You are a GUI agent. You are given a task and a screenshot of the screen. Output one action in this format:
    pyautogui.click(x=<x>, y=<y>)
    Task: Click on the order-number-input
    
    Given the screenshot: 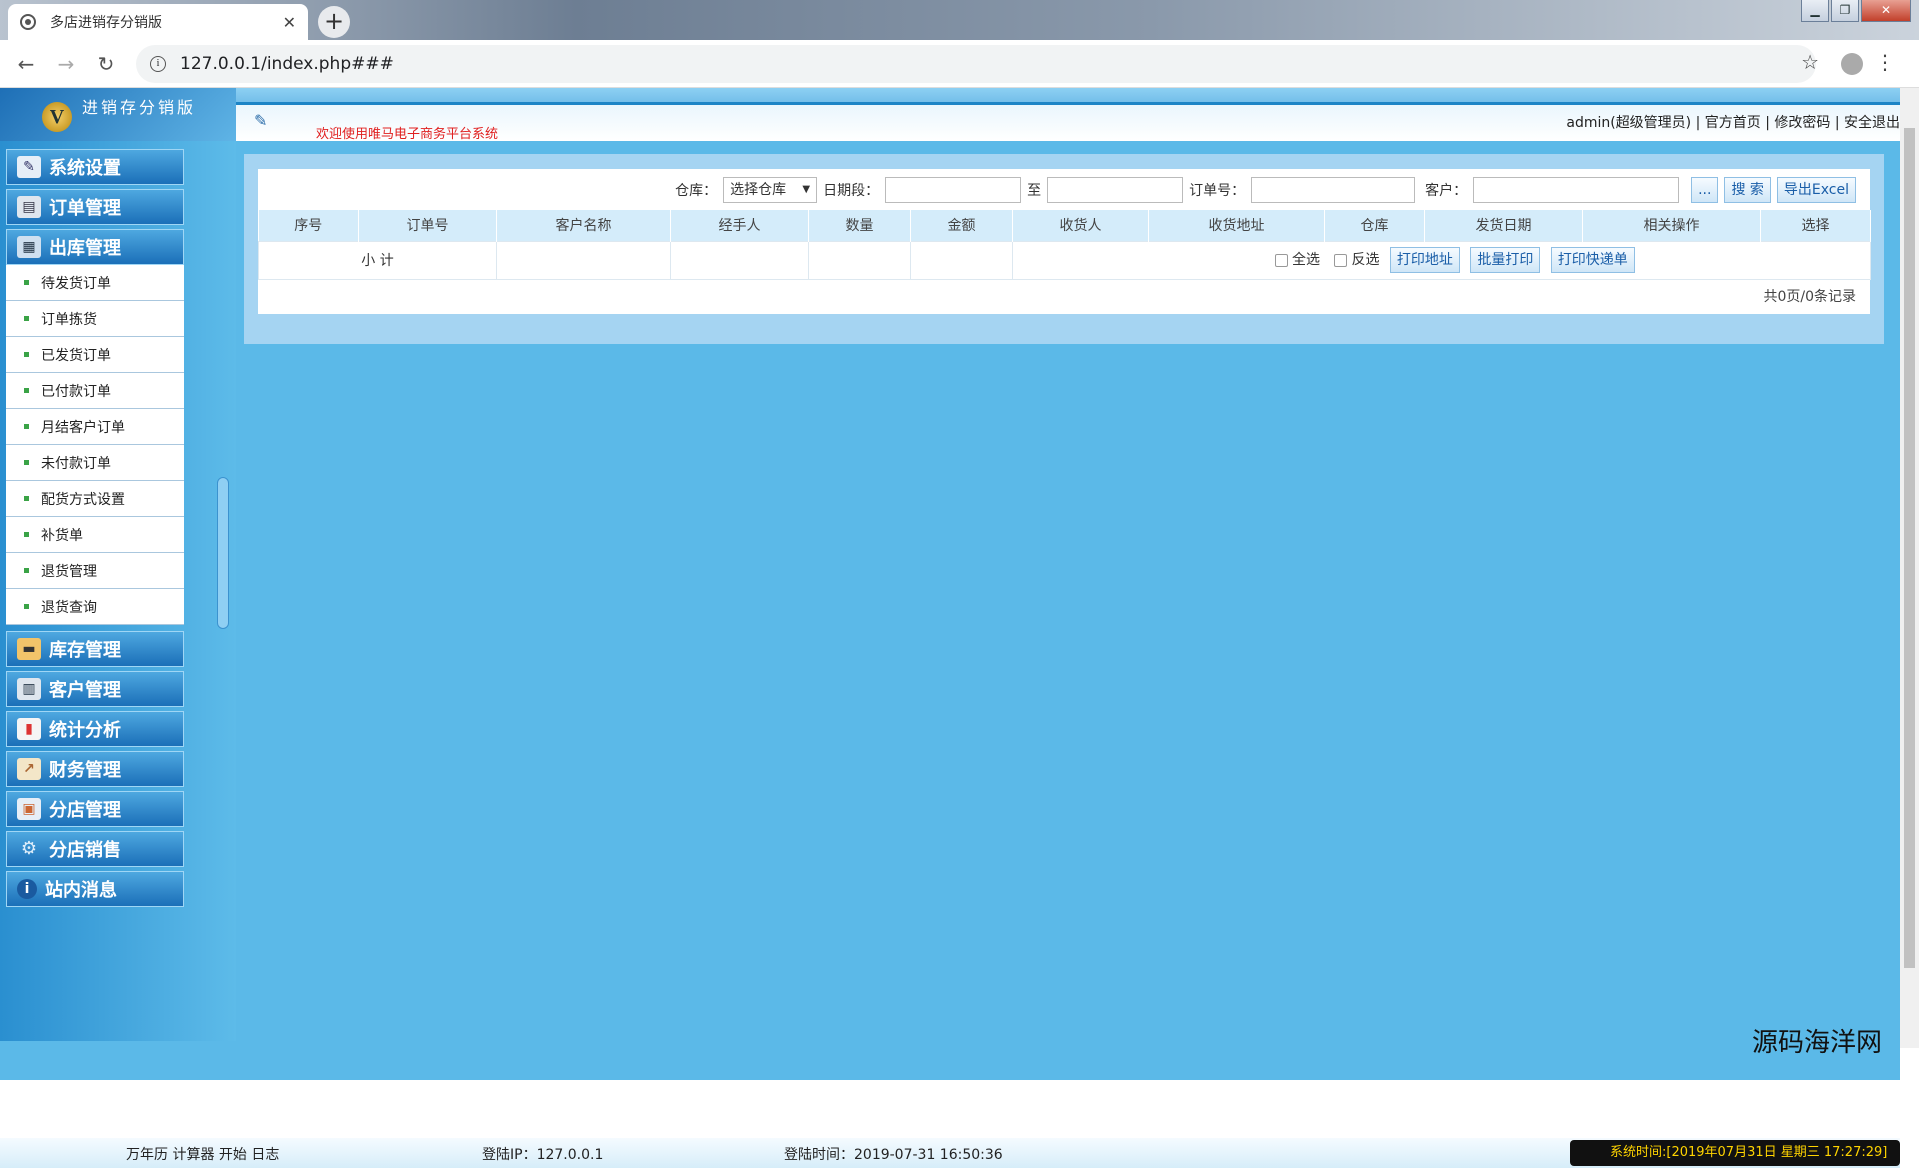 What is the action you would take?
    pyautogui.click(x=1333, y=189)
    